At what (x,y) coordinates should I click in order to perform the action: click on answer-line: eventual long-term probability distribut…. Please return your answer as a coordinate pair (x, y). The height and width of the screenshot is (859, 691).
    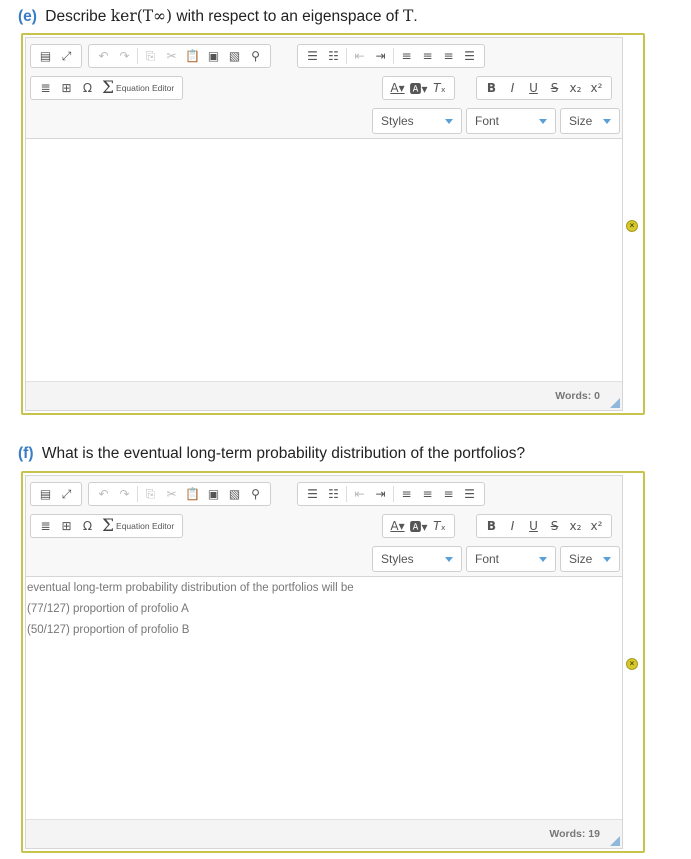
    Looking at the image, I should click on (190, 588).